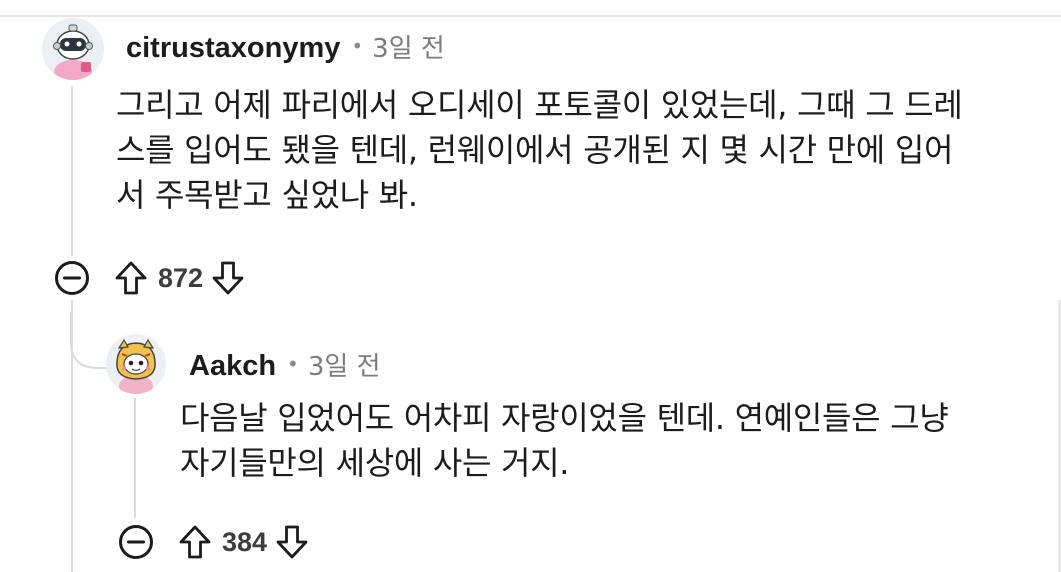  What do you see at coordinates (136, 364) in the screenshot?
I see `tiger-hood-snoo-avatar-icon` at bounding box center [136, 364].